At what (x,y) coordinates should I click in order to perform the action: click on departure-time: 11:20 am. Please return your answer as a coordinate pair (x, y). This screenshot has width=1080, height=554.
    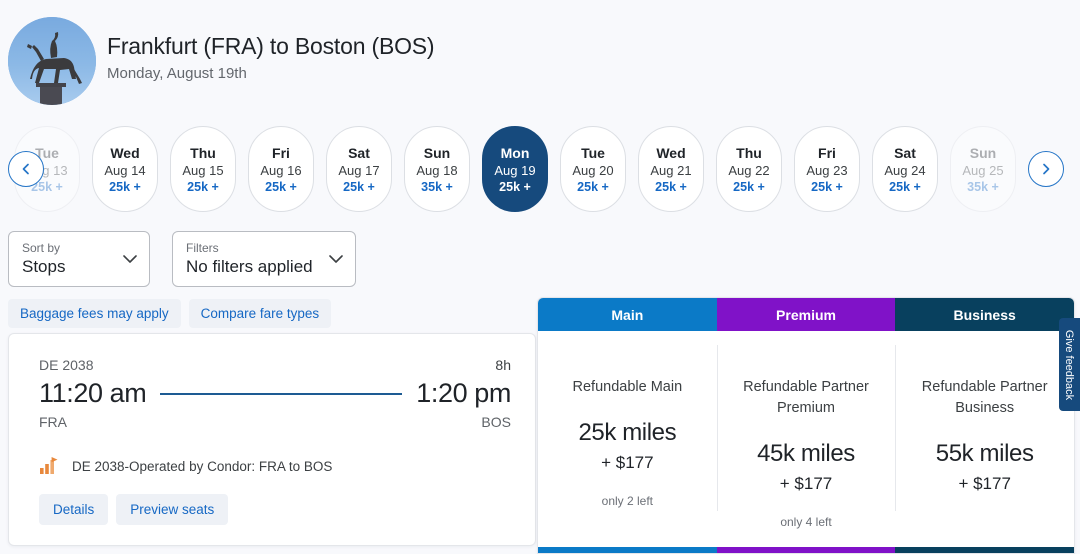
    Looking at the image, I should click on (93, 393).